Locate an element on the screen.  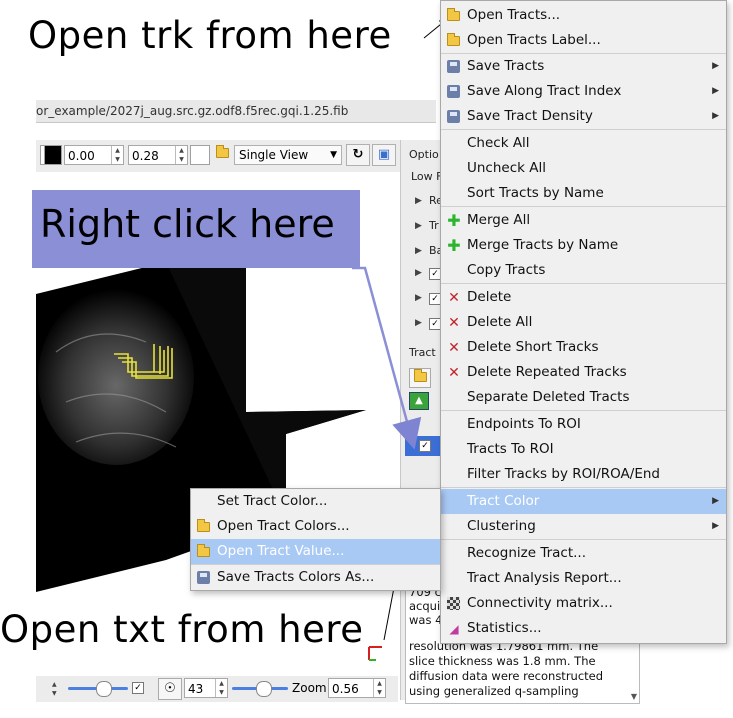
annotation-open-trk: Open trk from here is located at coordinates (210, 35).